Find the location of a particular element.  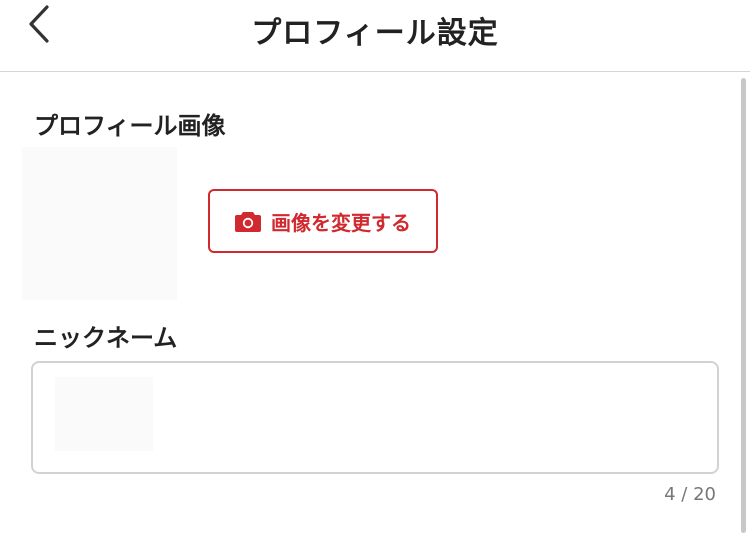

change-image-button: 画像を変更する is located at coordinates (323, 221).